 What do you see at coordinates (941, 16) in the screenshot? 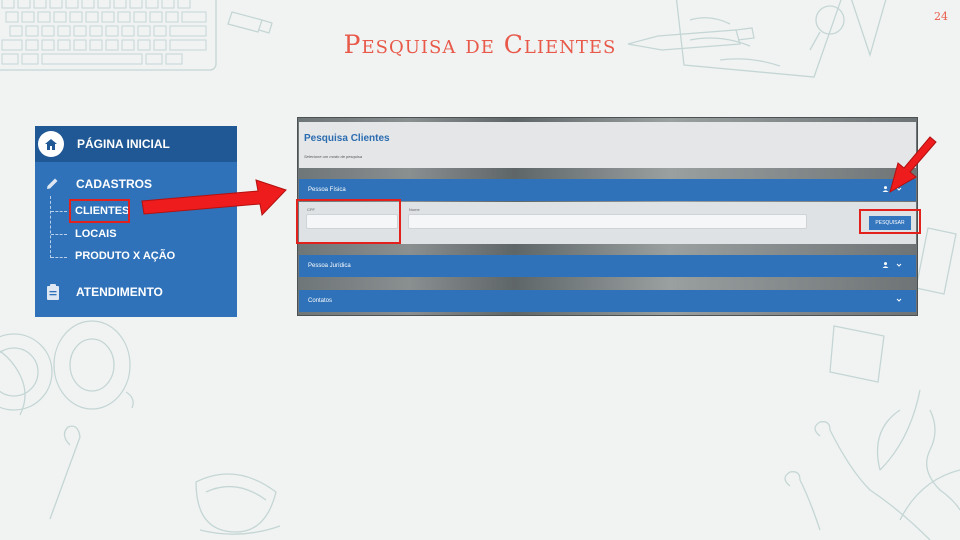
I see `slide-number: 24` at bounding box center [941, 16].